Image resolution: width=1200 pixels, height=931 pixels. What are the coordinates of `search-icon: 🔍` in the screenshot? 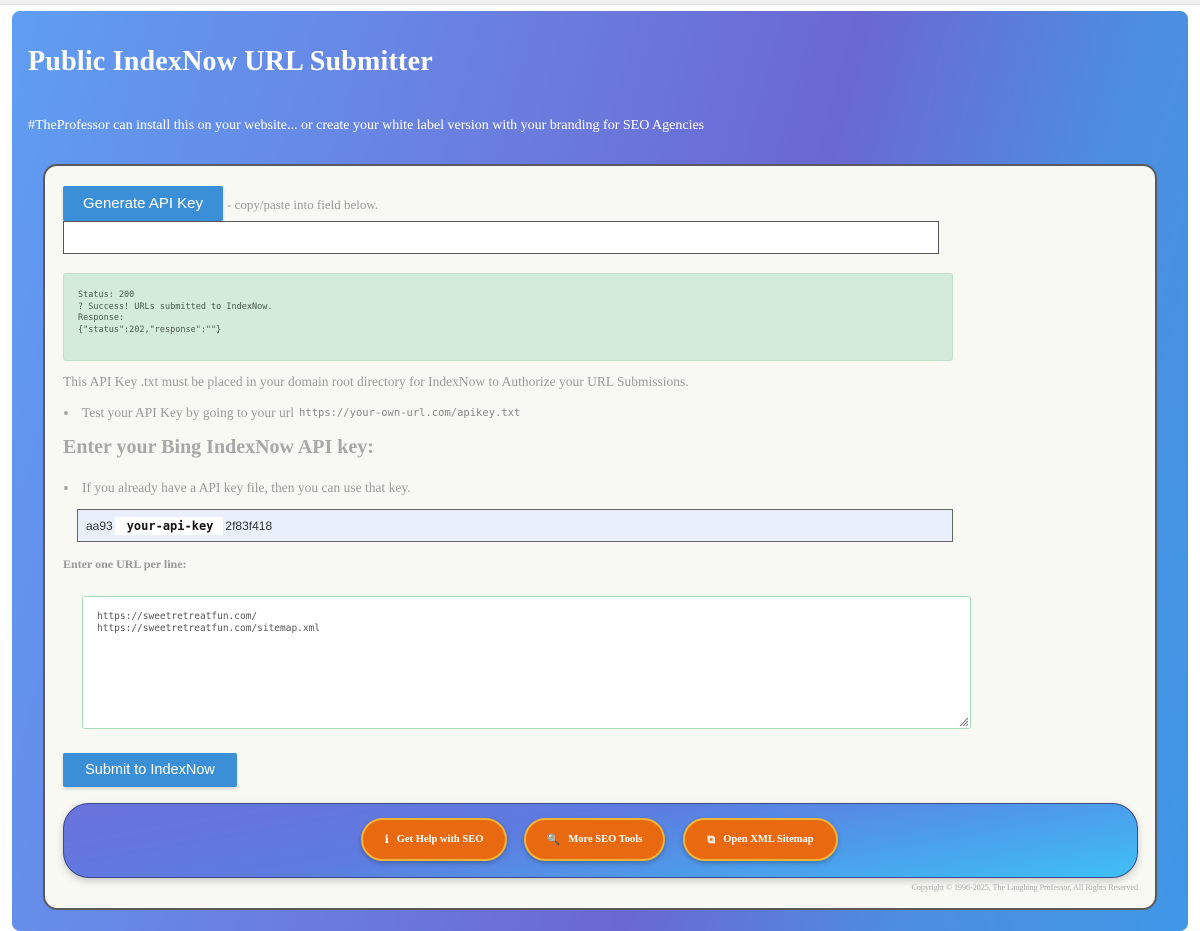 It's located at (553, 839).